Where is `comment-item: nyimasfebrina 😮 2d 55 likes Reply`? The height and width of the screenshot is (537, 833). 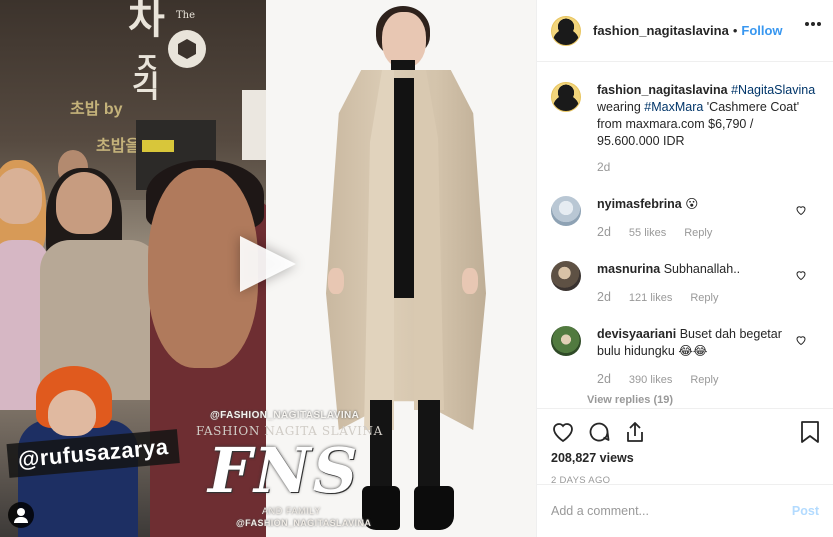
comment-item: nyimasfebrina 😮 2d 55 likes Reply is located at coordinates (685, 217).